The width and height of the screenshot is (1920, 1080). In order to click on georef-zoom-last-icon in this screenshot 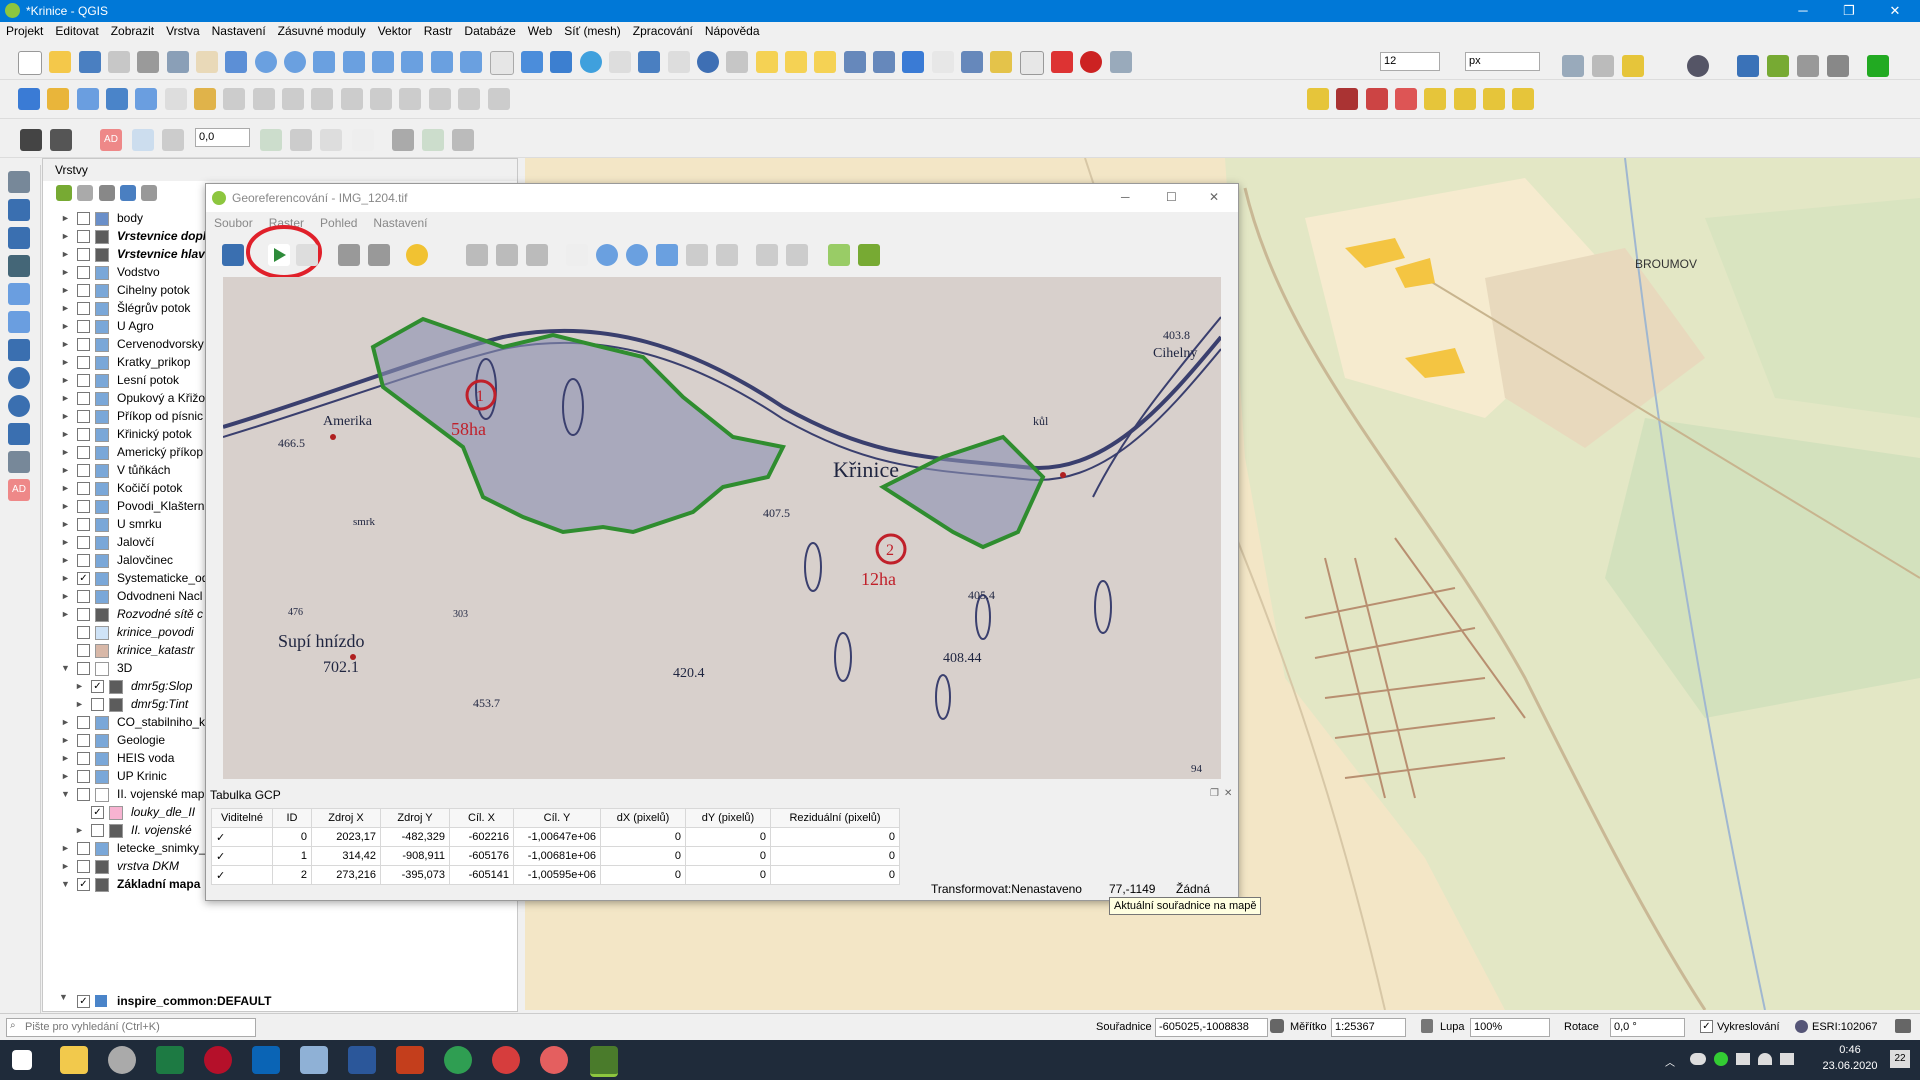, I will do `click(697, 255)`.